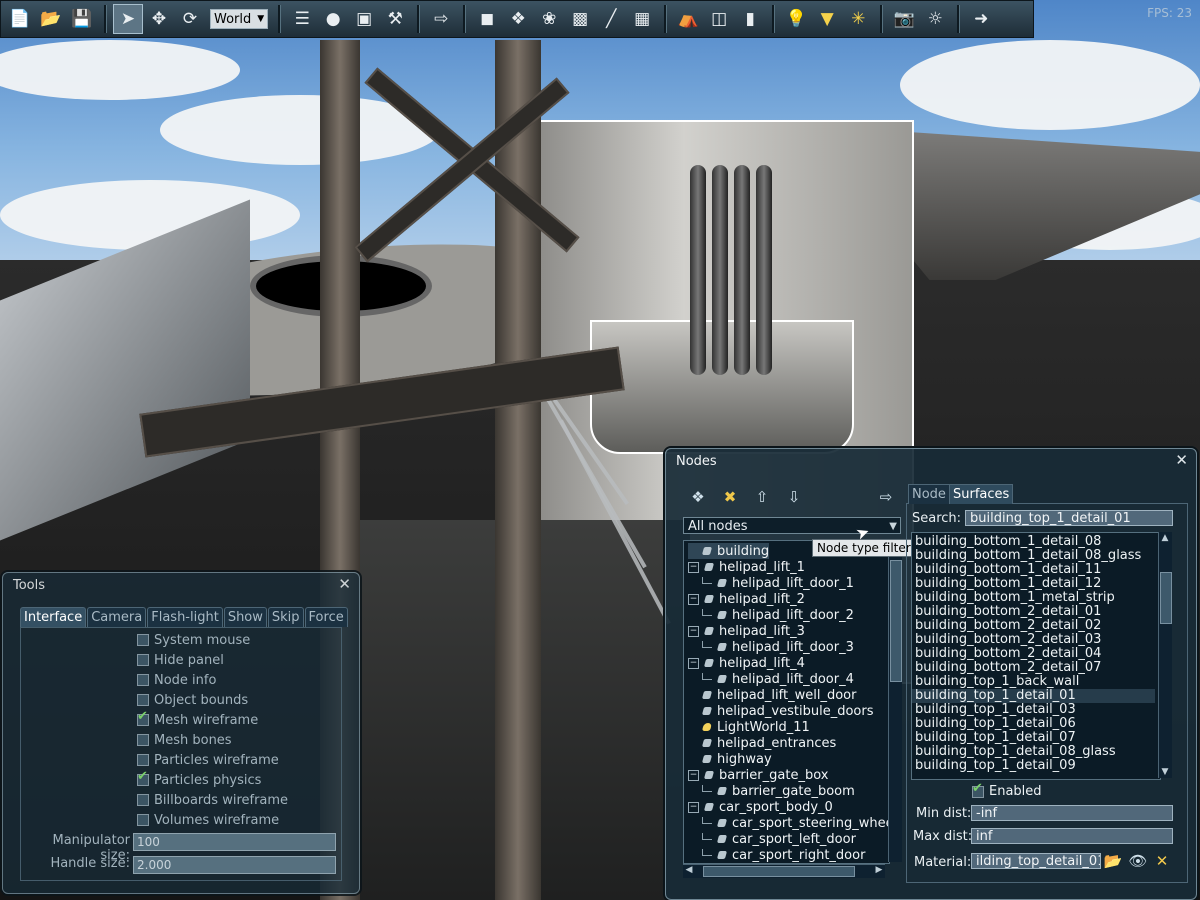  I want to click on handle-size-field: 2.000, so click(234, 865).